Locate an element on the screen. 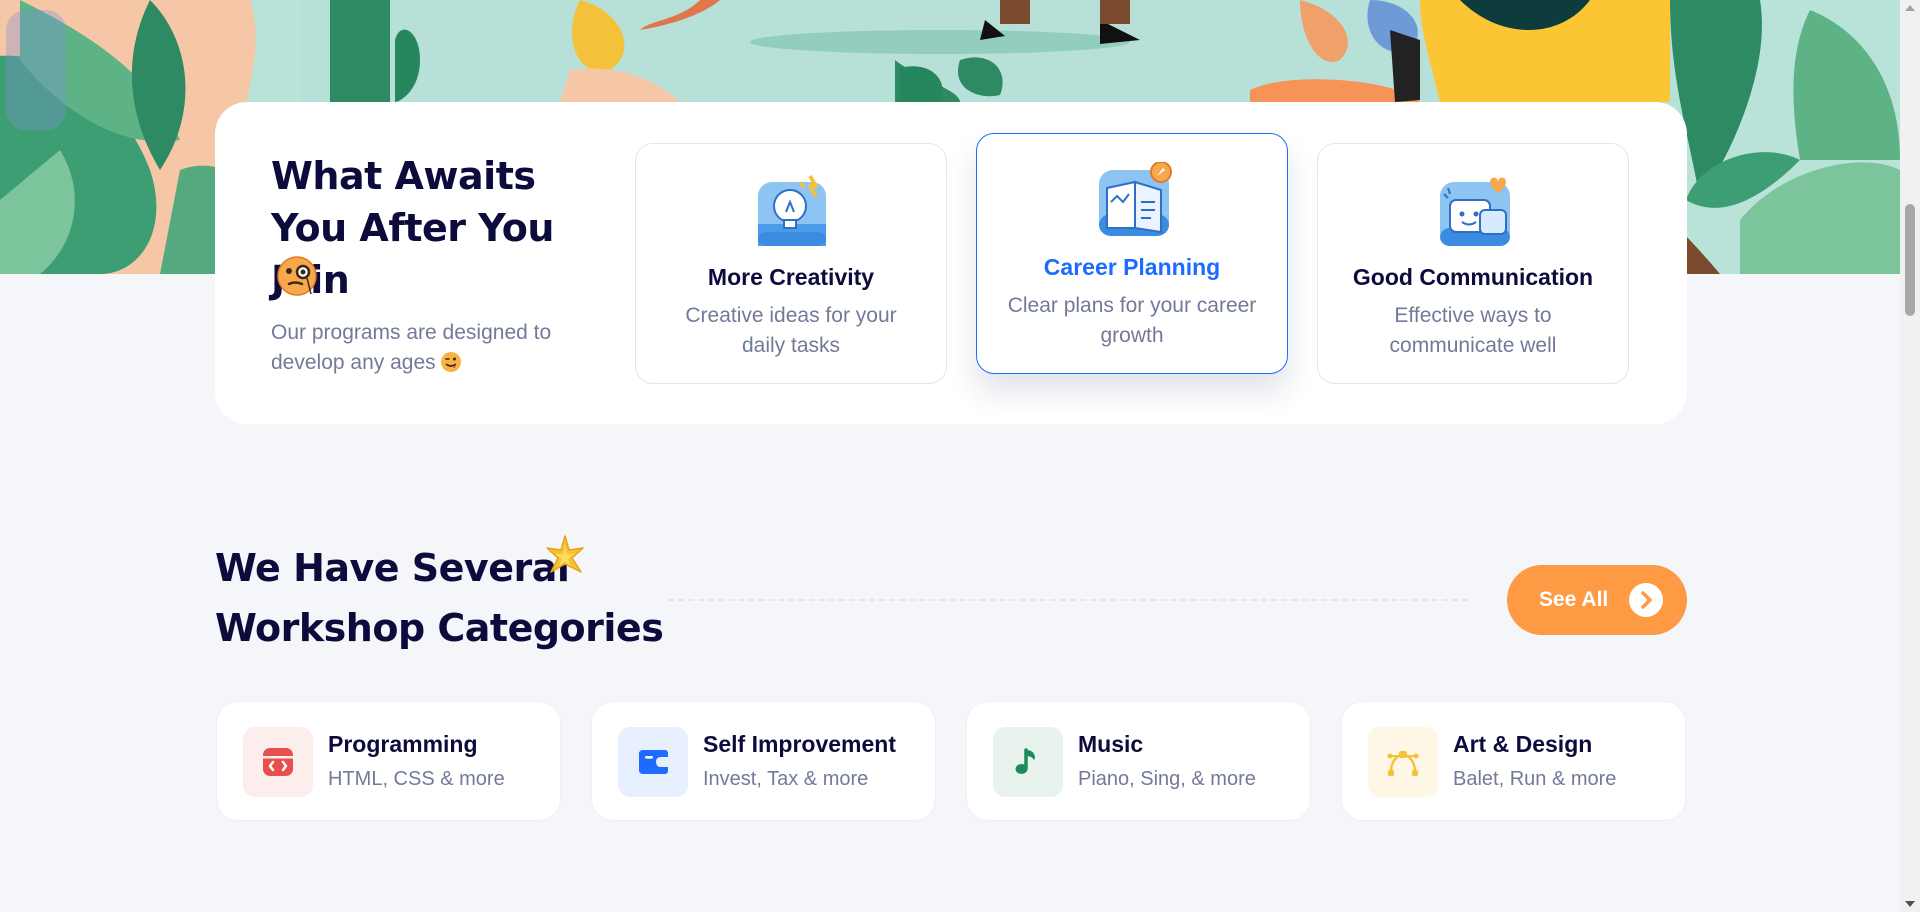 This screenshot has width=1920, height=912. scrollbar-thumb is located at coordinates (1910, 260).